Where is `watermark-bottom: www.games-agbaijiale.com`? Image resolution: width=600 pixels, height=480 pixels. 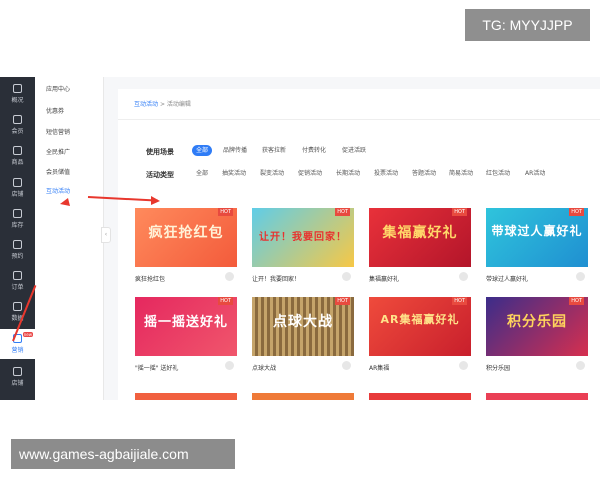
watermark-bottom: www.games-agbaijiale.com is located at coordinates (123, 454).